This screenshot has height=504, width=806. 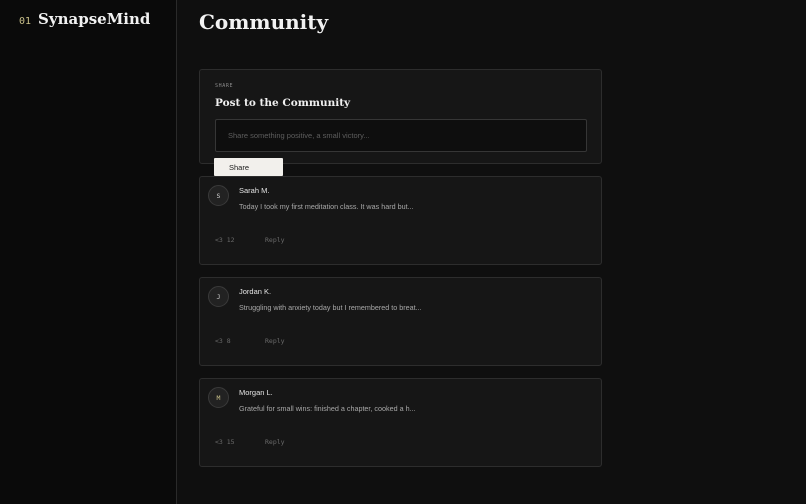 I want to click on page-title: Community, so click(x=264, y=22).